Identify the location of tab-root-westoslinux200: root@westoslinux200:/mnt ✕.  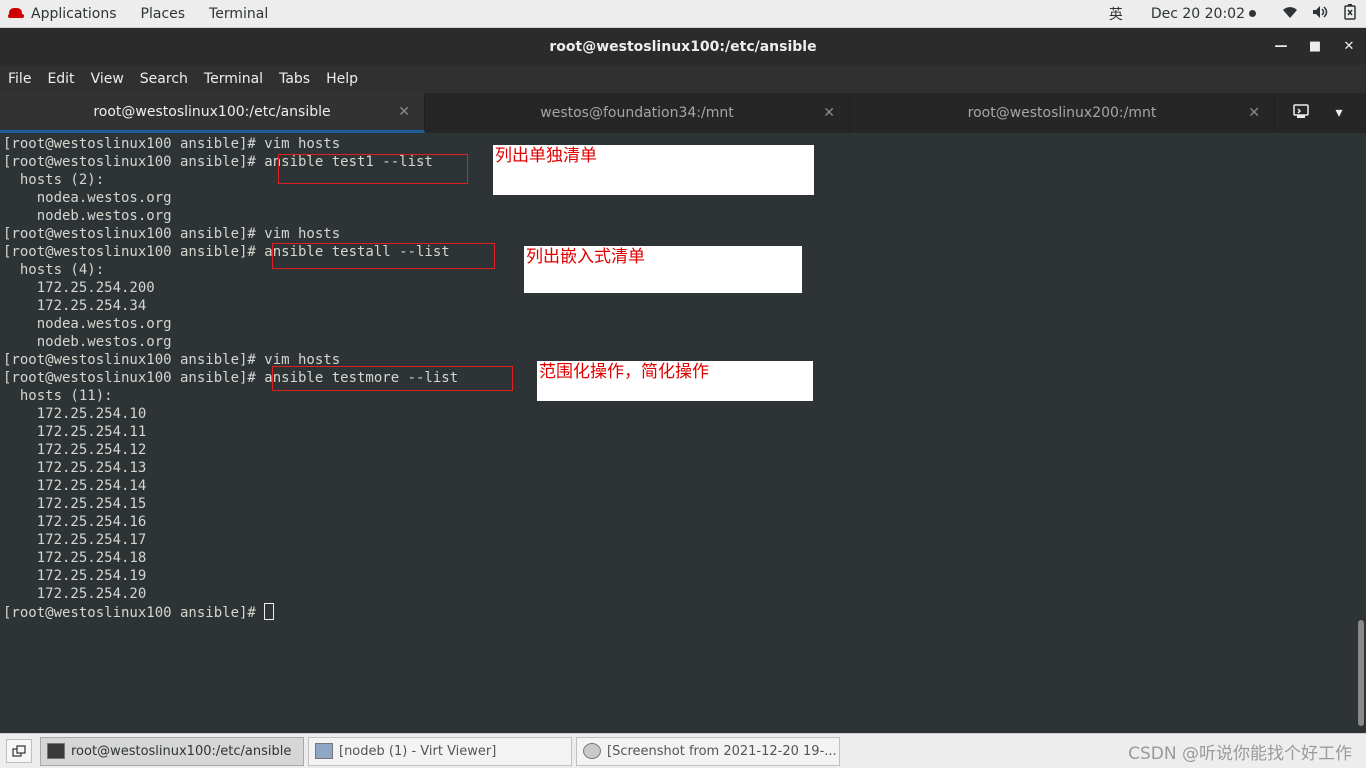
(1062, 113).